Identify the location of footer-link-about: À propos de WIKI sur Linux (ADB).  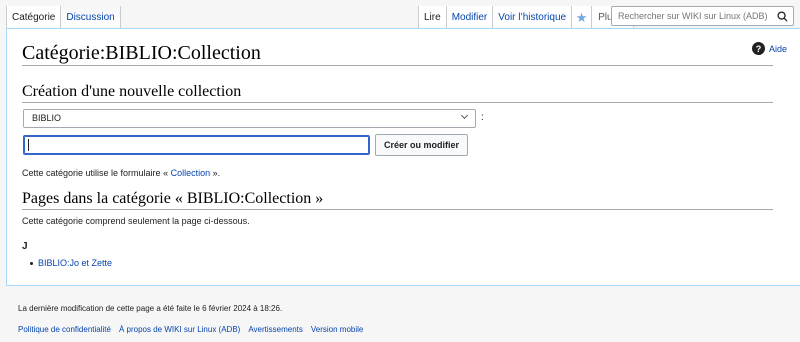
(179, 329).